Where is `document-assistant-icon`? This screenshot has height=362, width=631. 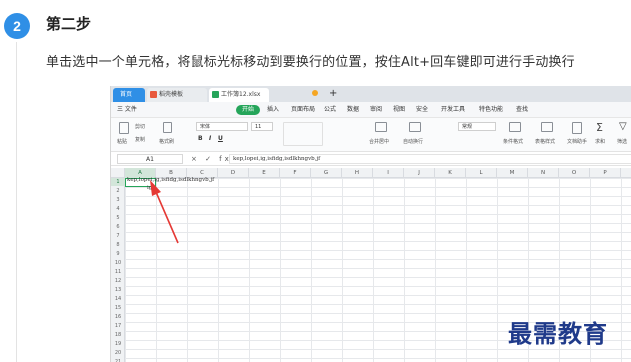 document-assistant-icon is located at coordinates (577, 128).